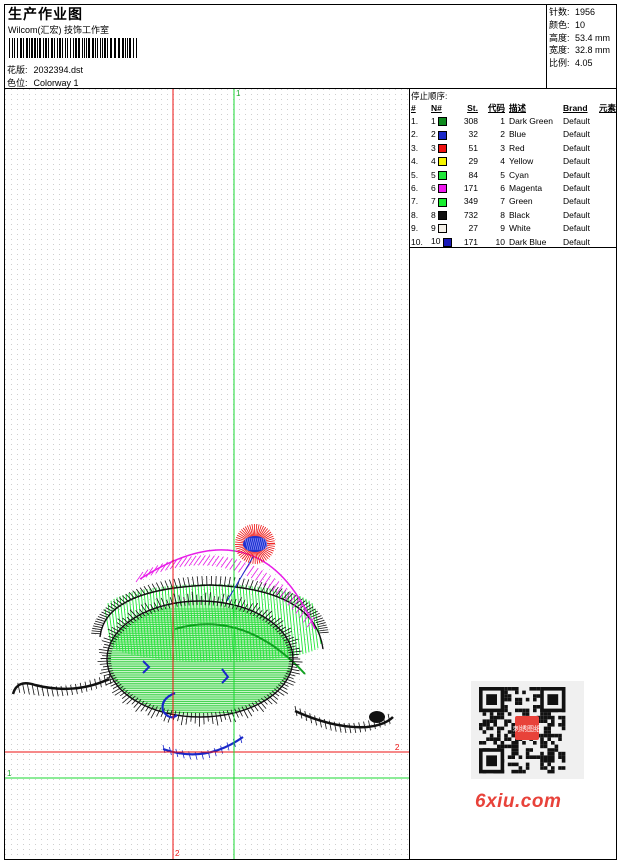 The width and height of the screenshot is (620, 861). I want to click on row-description: Yellow, so click(521, 161).